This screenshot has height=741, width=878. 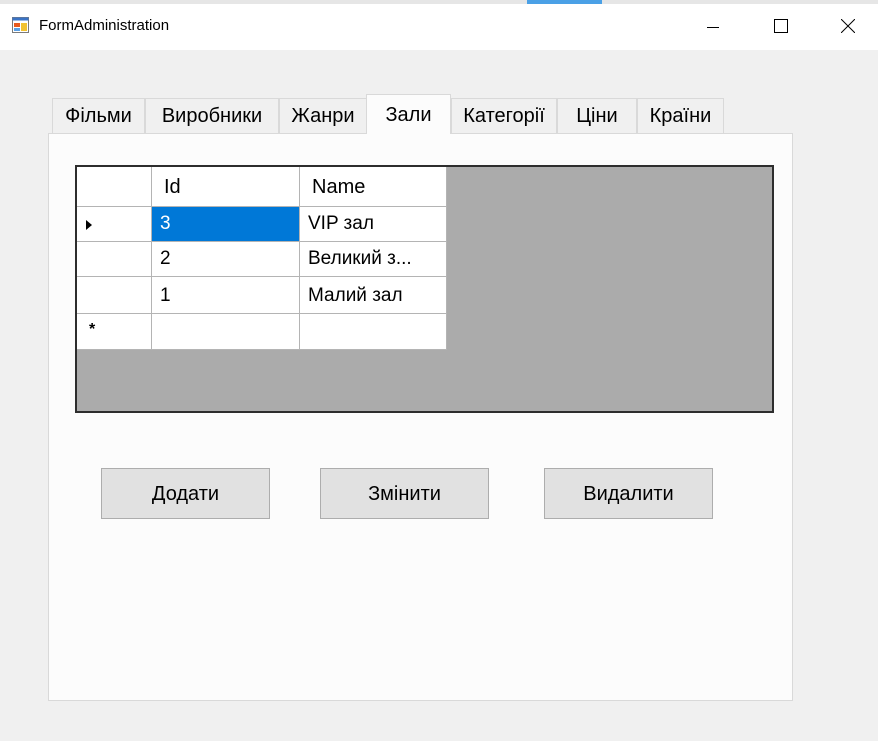 What do you see at coordinates (226, 224) in the screenshot?
I see `table-cell-id: 3` at bounding box center [226, 224].